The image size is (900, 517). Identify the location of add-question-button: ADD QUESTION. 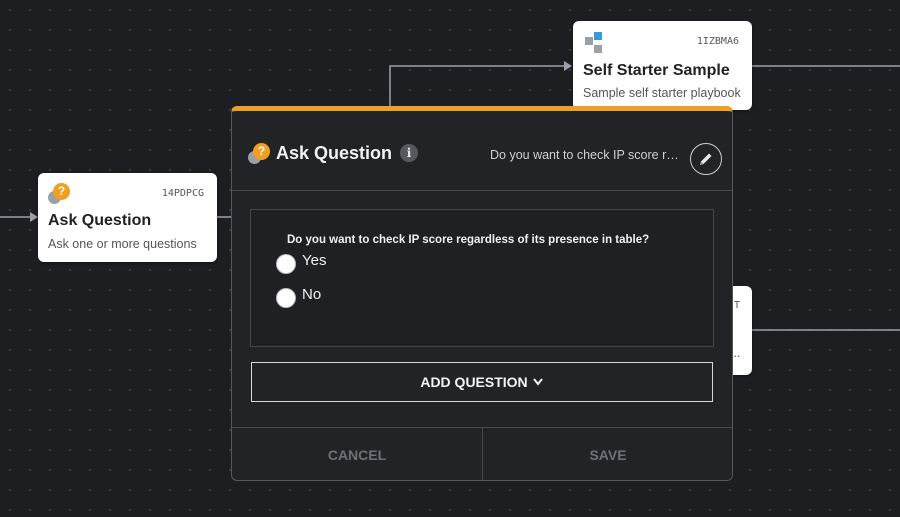
(482, 382).